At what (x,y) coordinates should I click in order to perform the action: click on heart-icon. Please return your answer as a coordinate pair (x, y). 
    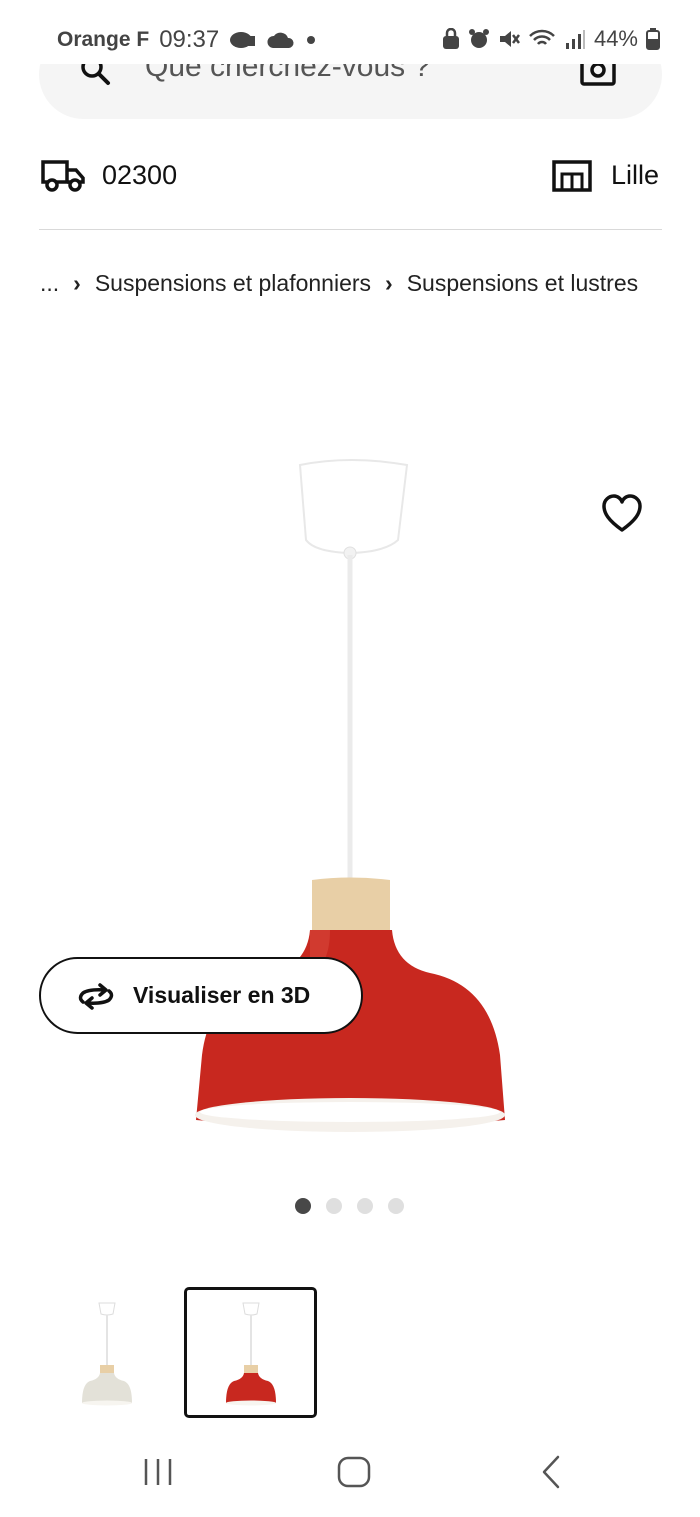
    Looking at the image, I should click on (622, 514).